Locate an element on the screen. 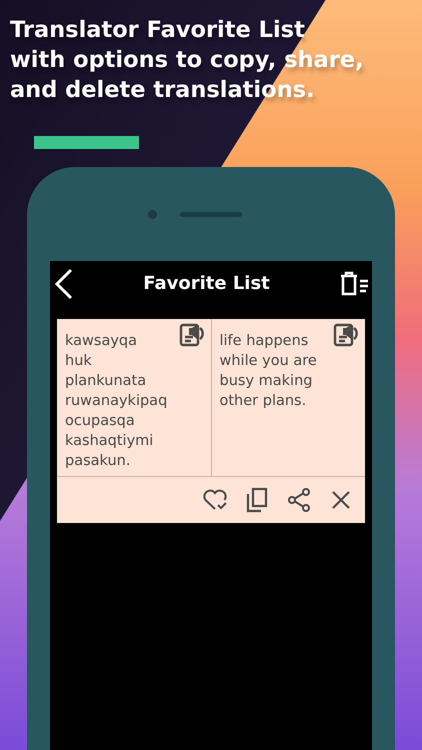 The height and width of the screenshot is (750, 422). back-button is located at coordinates (64, 284).